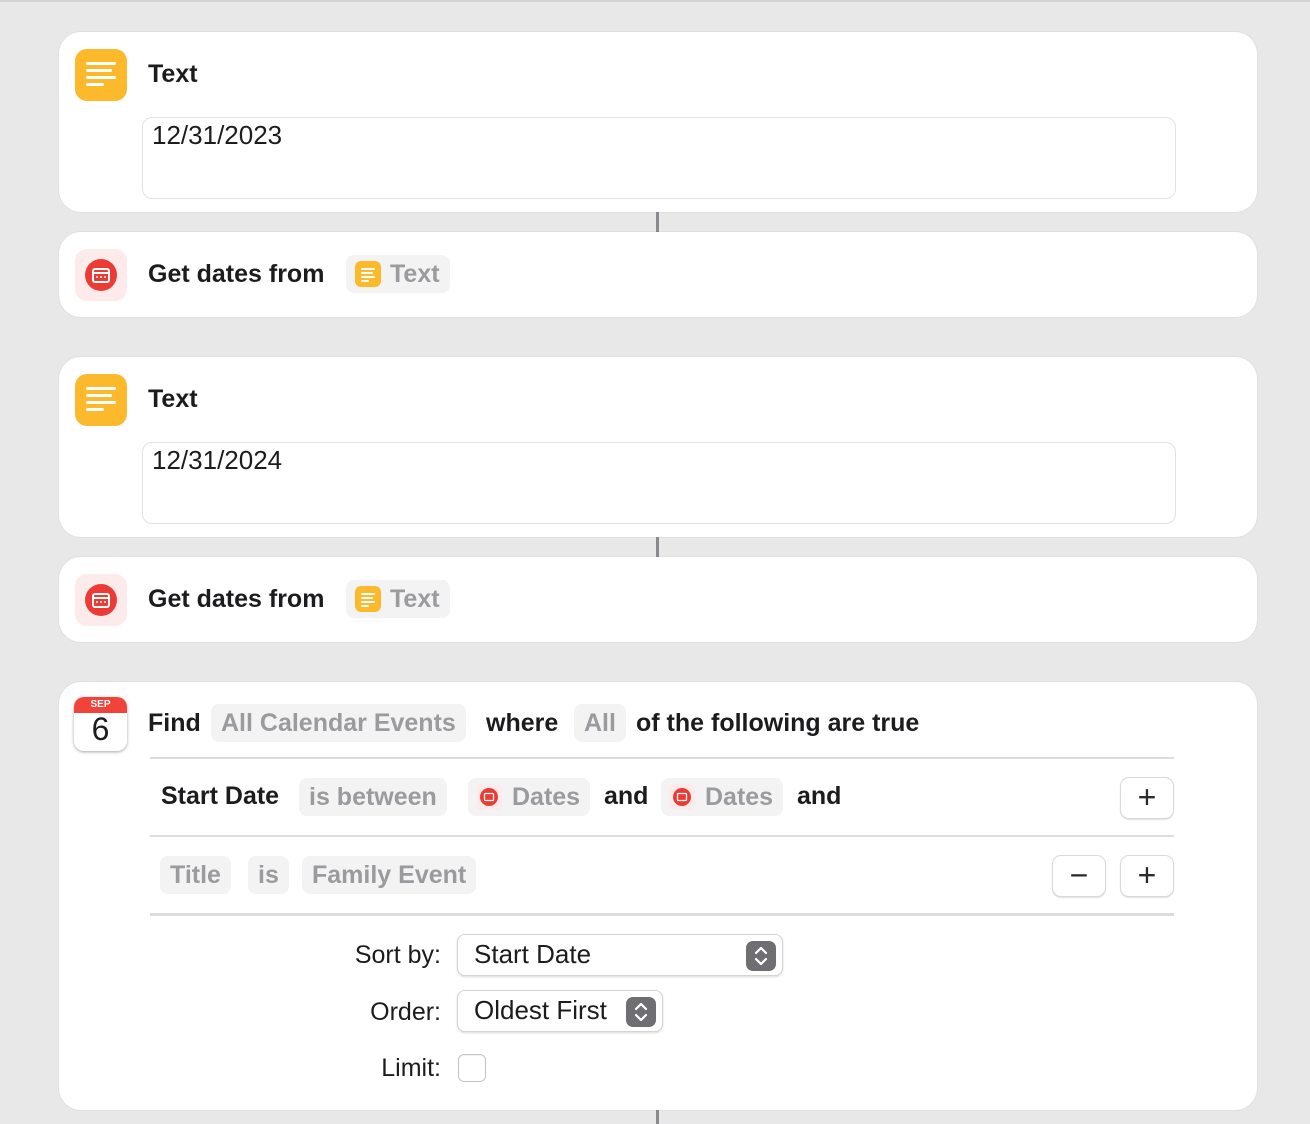  Describe the element at coordinates (655, 1) in the screenshot. I see `window-top-border` at that location.